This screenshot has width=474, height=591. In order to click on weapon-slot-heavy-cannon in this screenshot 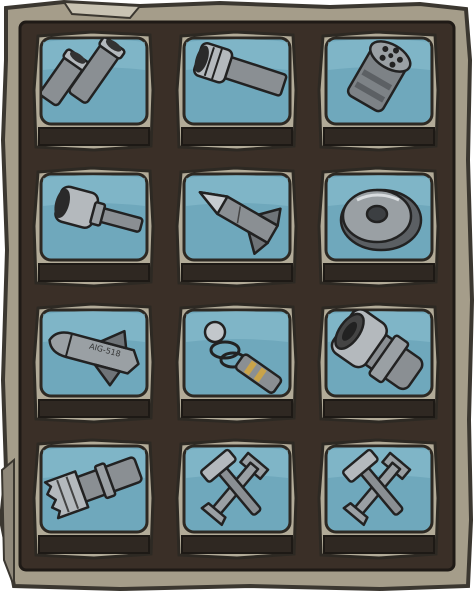, I will do `click(237, 91)`.